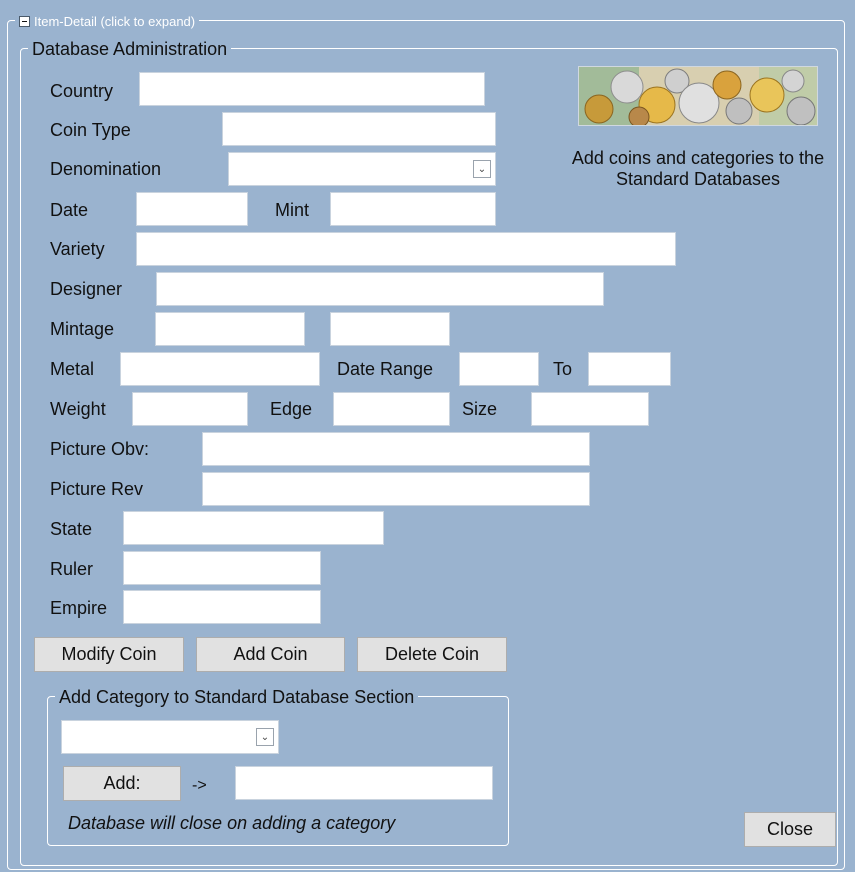  Describe the element at coordinates (590, 409) in the screenshot. I see `size-input` at that location.